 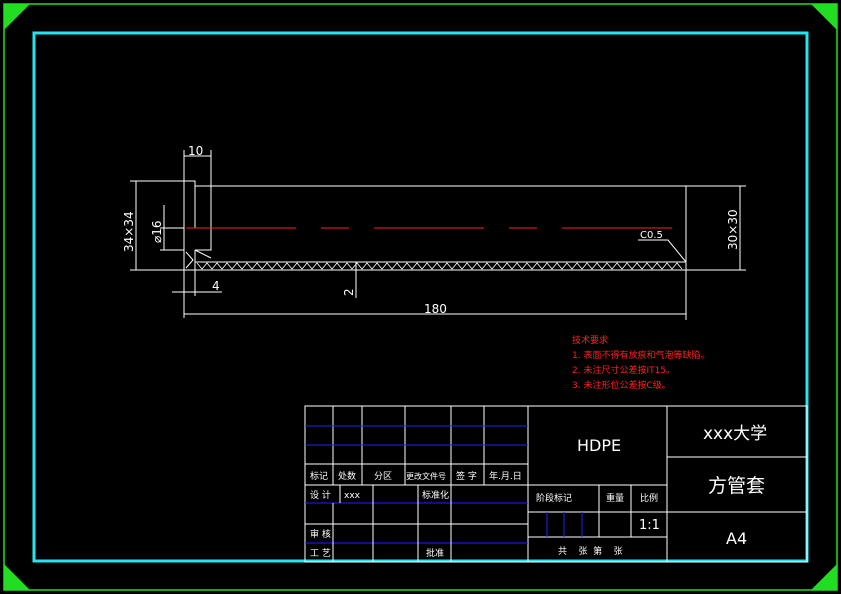 I want to click on note-1: 1. 表面不得有放痕和气泡等缺陷。, so click(x=640, y=355).